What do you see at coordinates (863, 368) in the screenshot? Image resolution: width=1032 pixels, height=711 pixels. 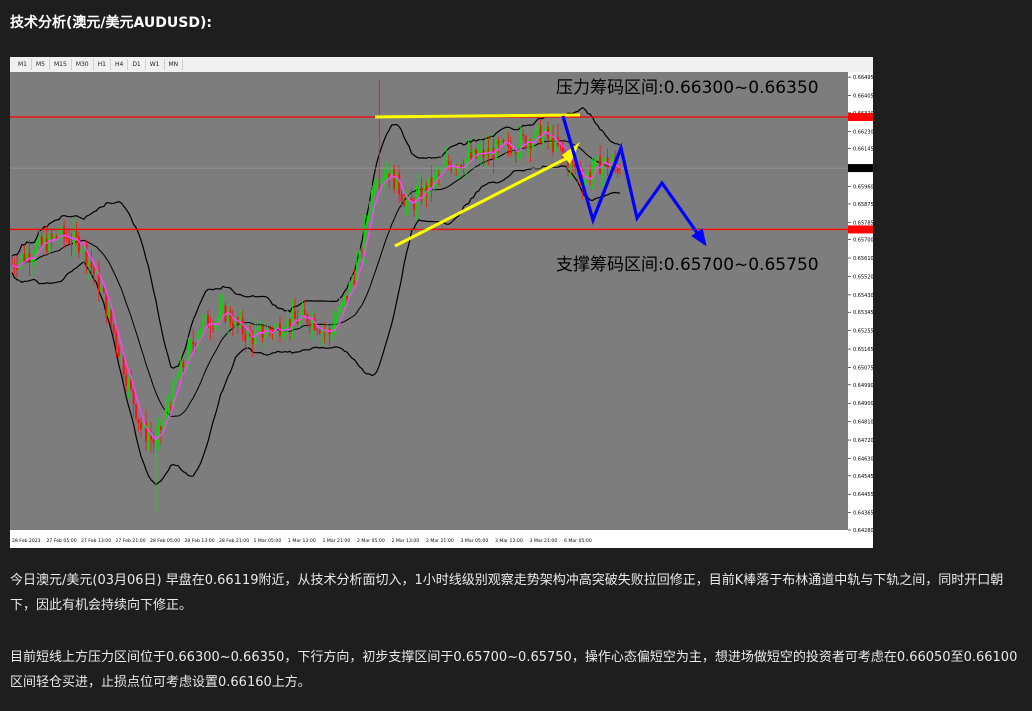 I see `y-tick-label: 0.65075` at bounding box center [863, 368].